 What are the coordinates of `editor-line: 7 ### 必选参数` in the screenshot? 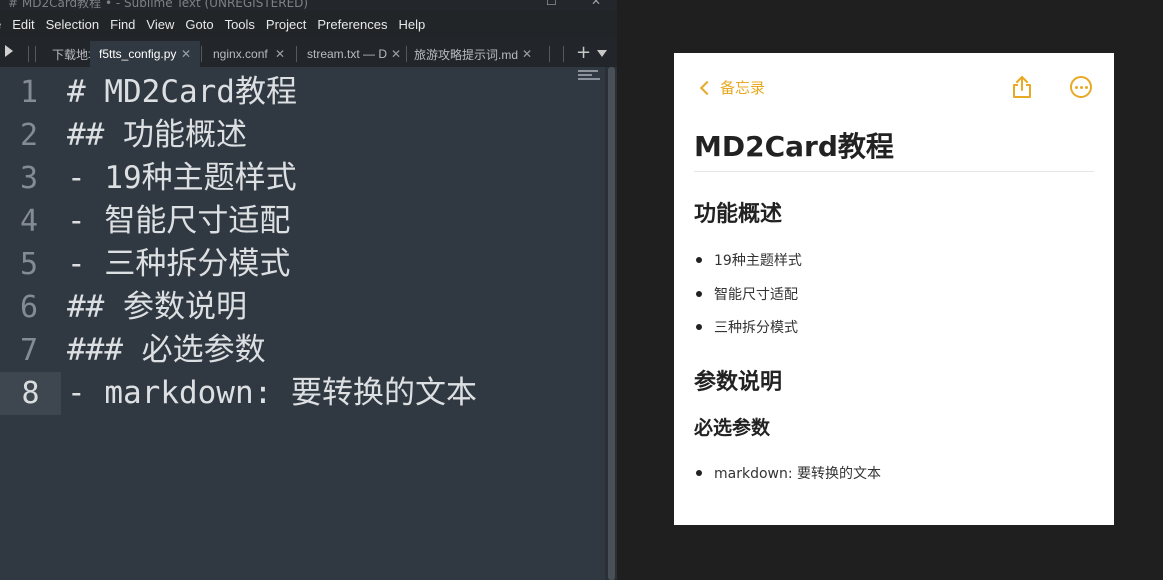 It's located at (302, 350).